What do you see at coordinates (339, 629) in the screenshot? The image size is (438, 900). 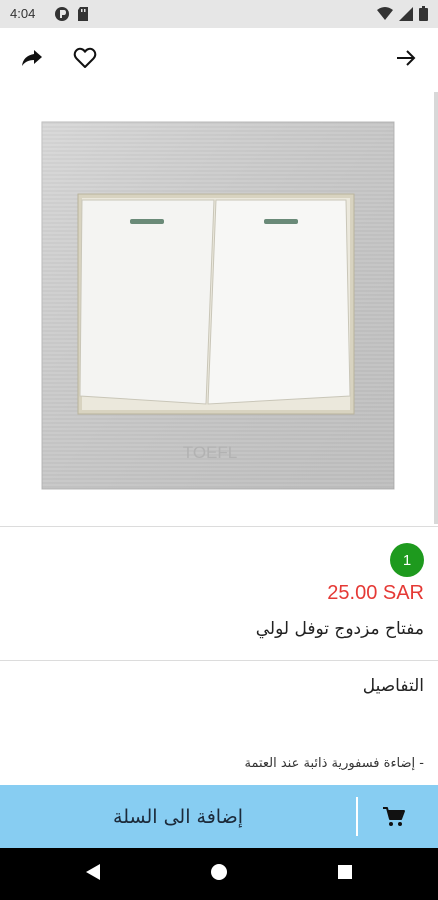 I see `product-name: مفتاح مزدوج توفل لولي` at bounding box center [339, 629].